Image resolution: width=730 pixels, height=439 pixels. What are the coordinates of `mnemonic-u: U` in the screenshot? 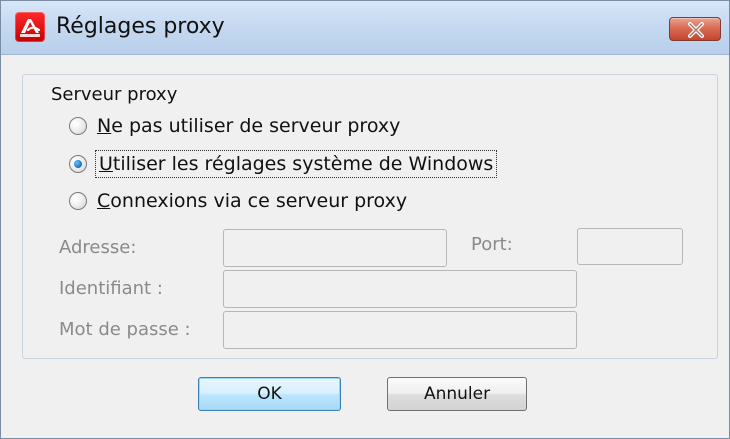 It's located at (106, 164).